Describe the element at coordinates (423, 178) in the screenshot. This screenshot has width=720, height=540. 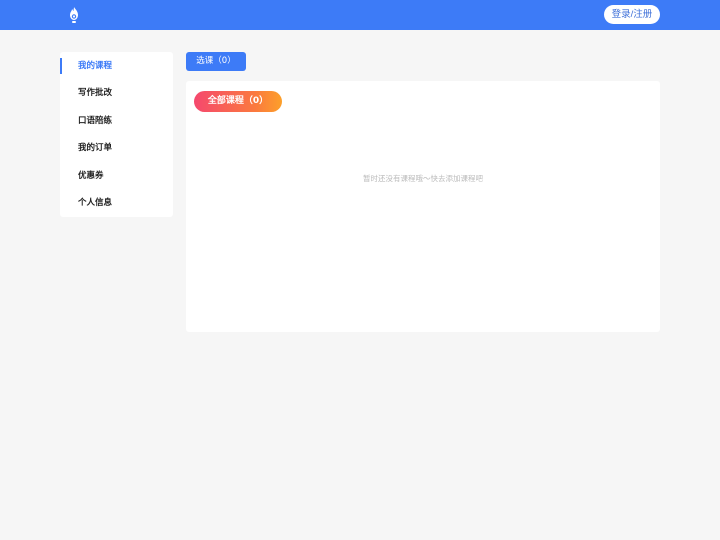
I see `empty-state-message: 暂时还没有课程哦～快去添加课程吧` at that location.